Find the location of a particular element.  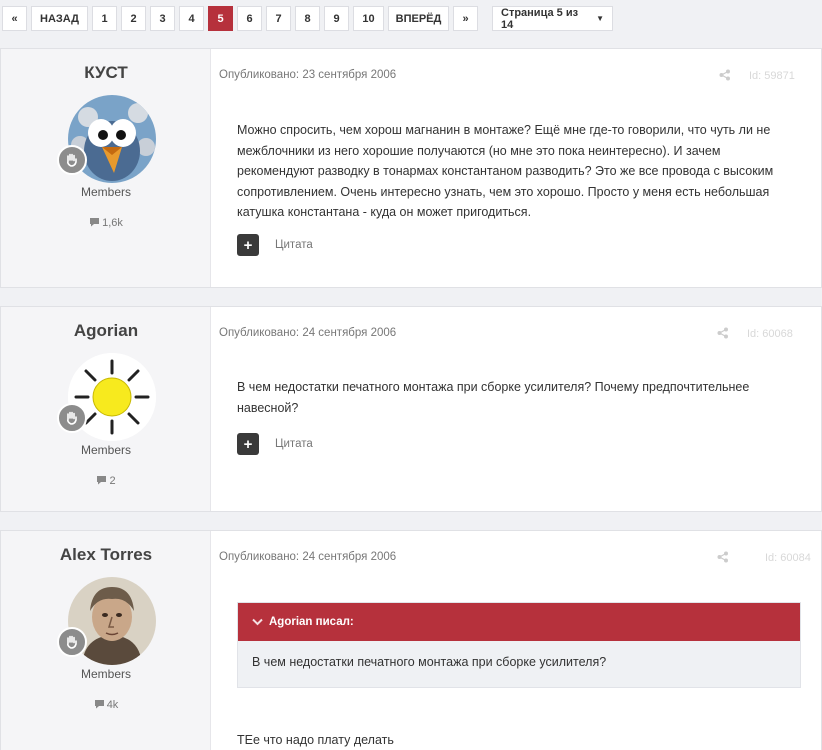

first-page-button: « is located at coordinates (14, 18).